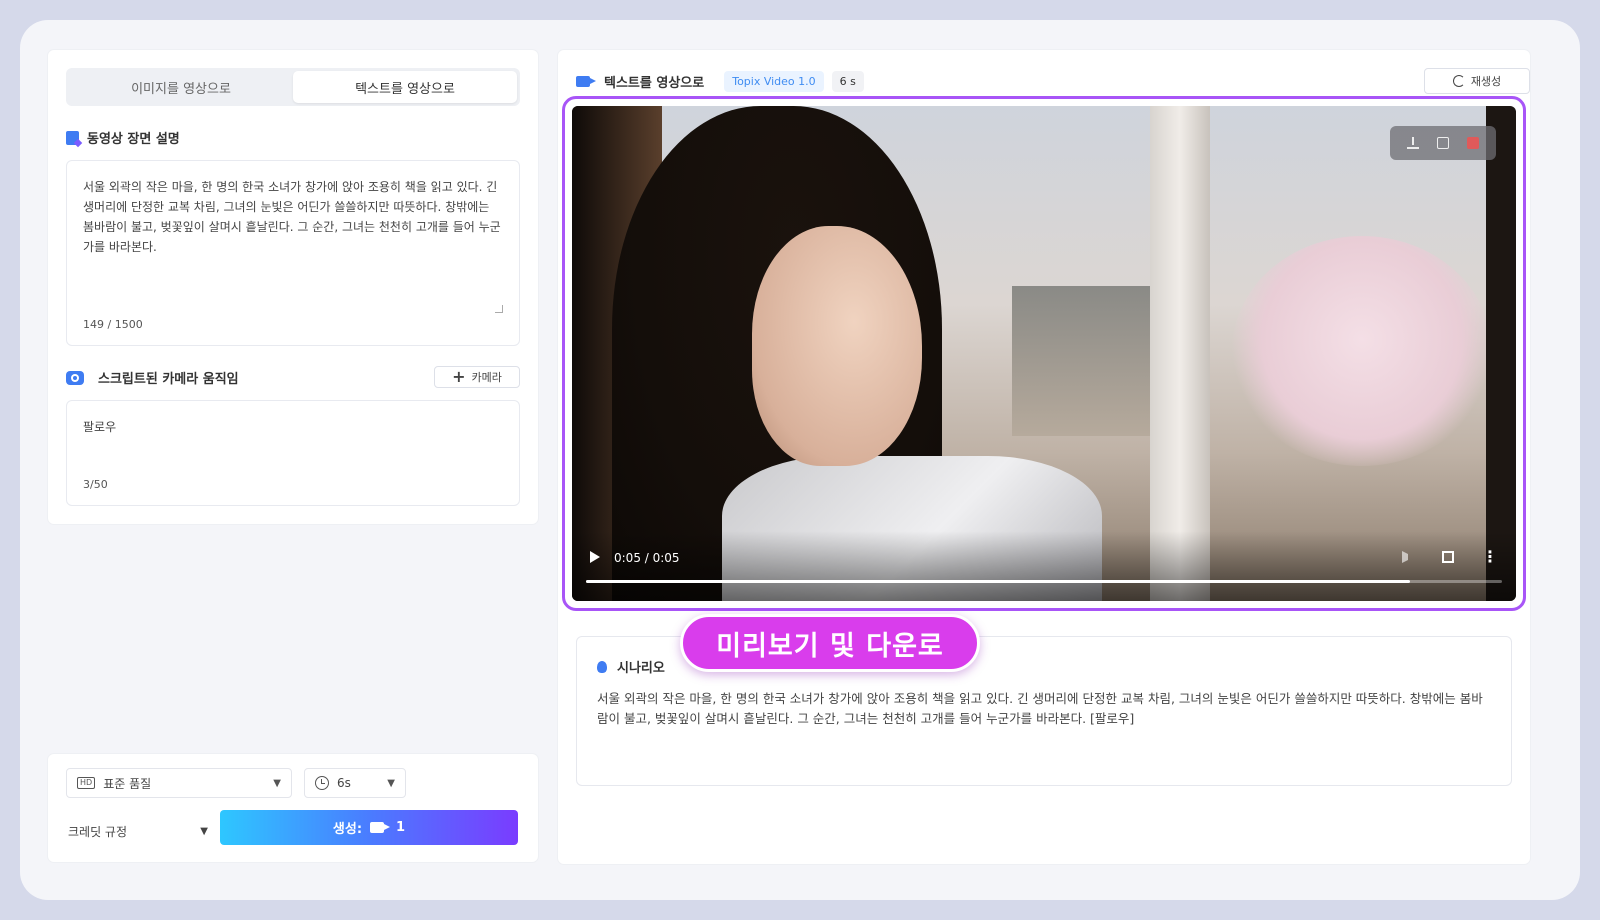 The image size is (1600, 920). I want to click on camera-movement-value: 팔로우, so click(100, 427).